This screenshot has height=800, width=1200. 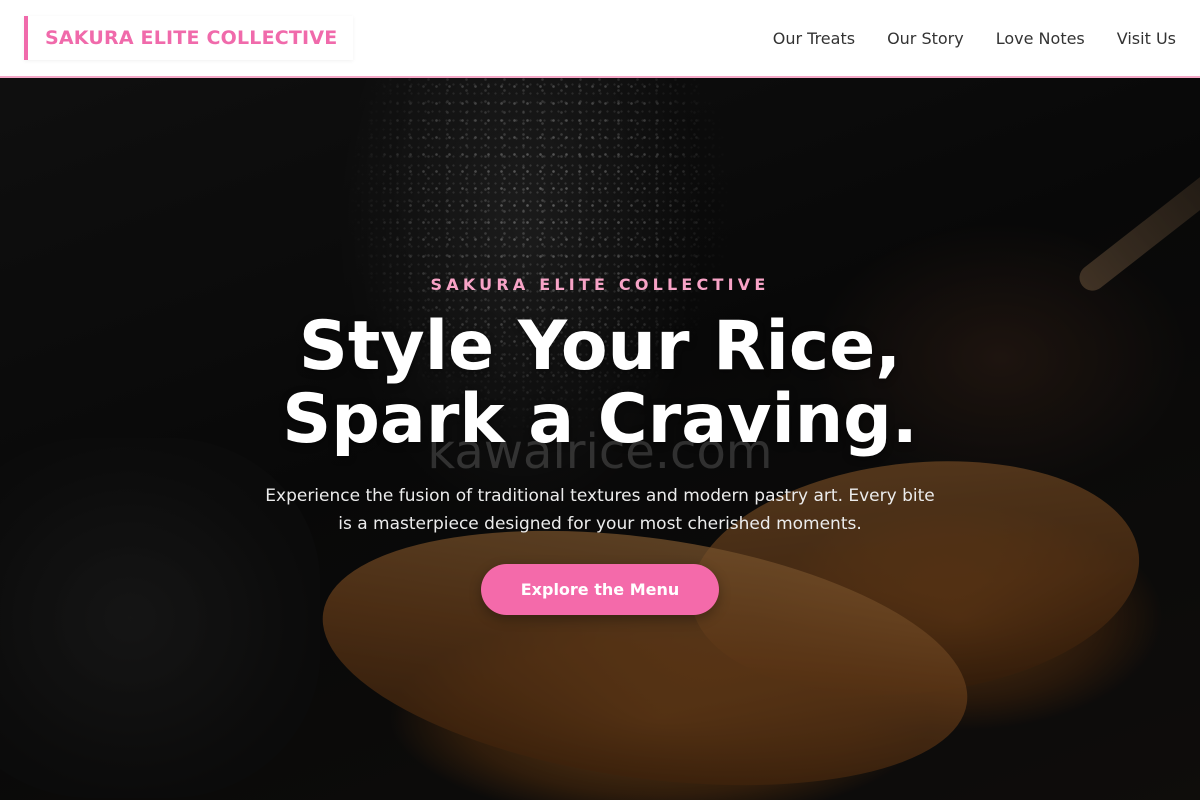 I want to click on nav-link-visit-us: Visit Us, so click(x=1146, y=38).